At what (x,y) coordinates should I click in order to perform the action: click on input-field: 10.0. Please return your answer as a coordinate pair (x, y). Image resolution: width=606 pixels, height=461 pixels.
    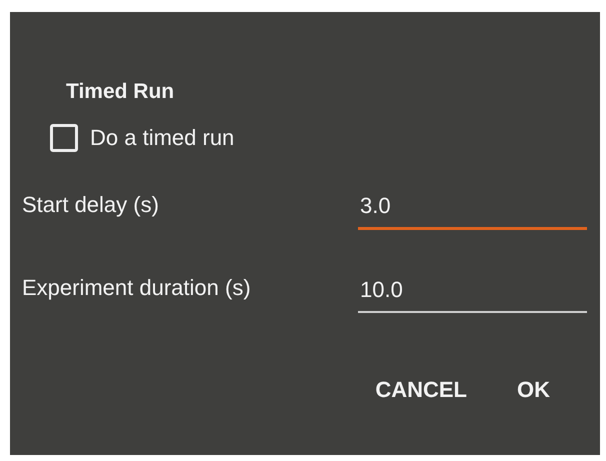
    Looking at the image, I should click on (472, 295).